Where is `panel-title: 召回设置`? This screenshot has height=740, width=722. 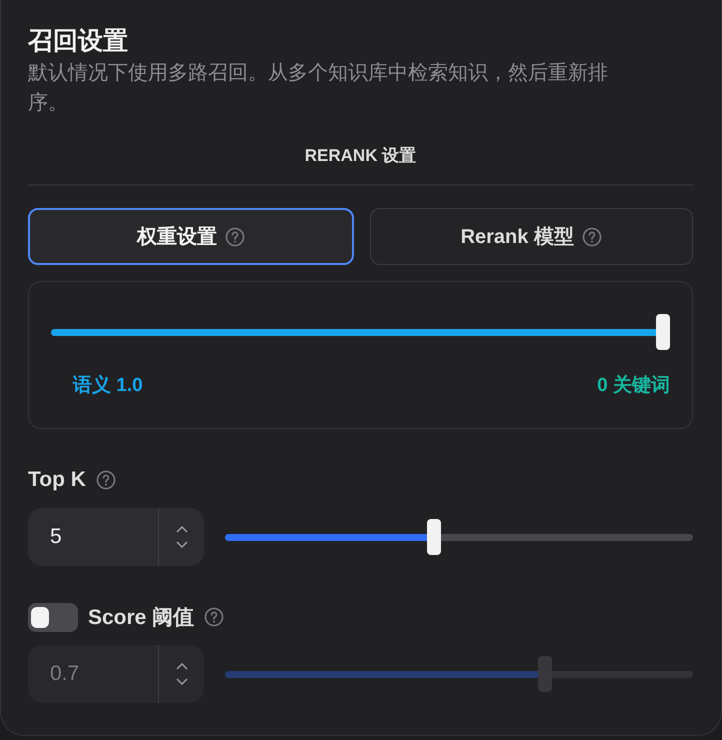 panel-title: 召回设置 is located at coordinates (78, 41).